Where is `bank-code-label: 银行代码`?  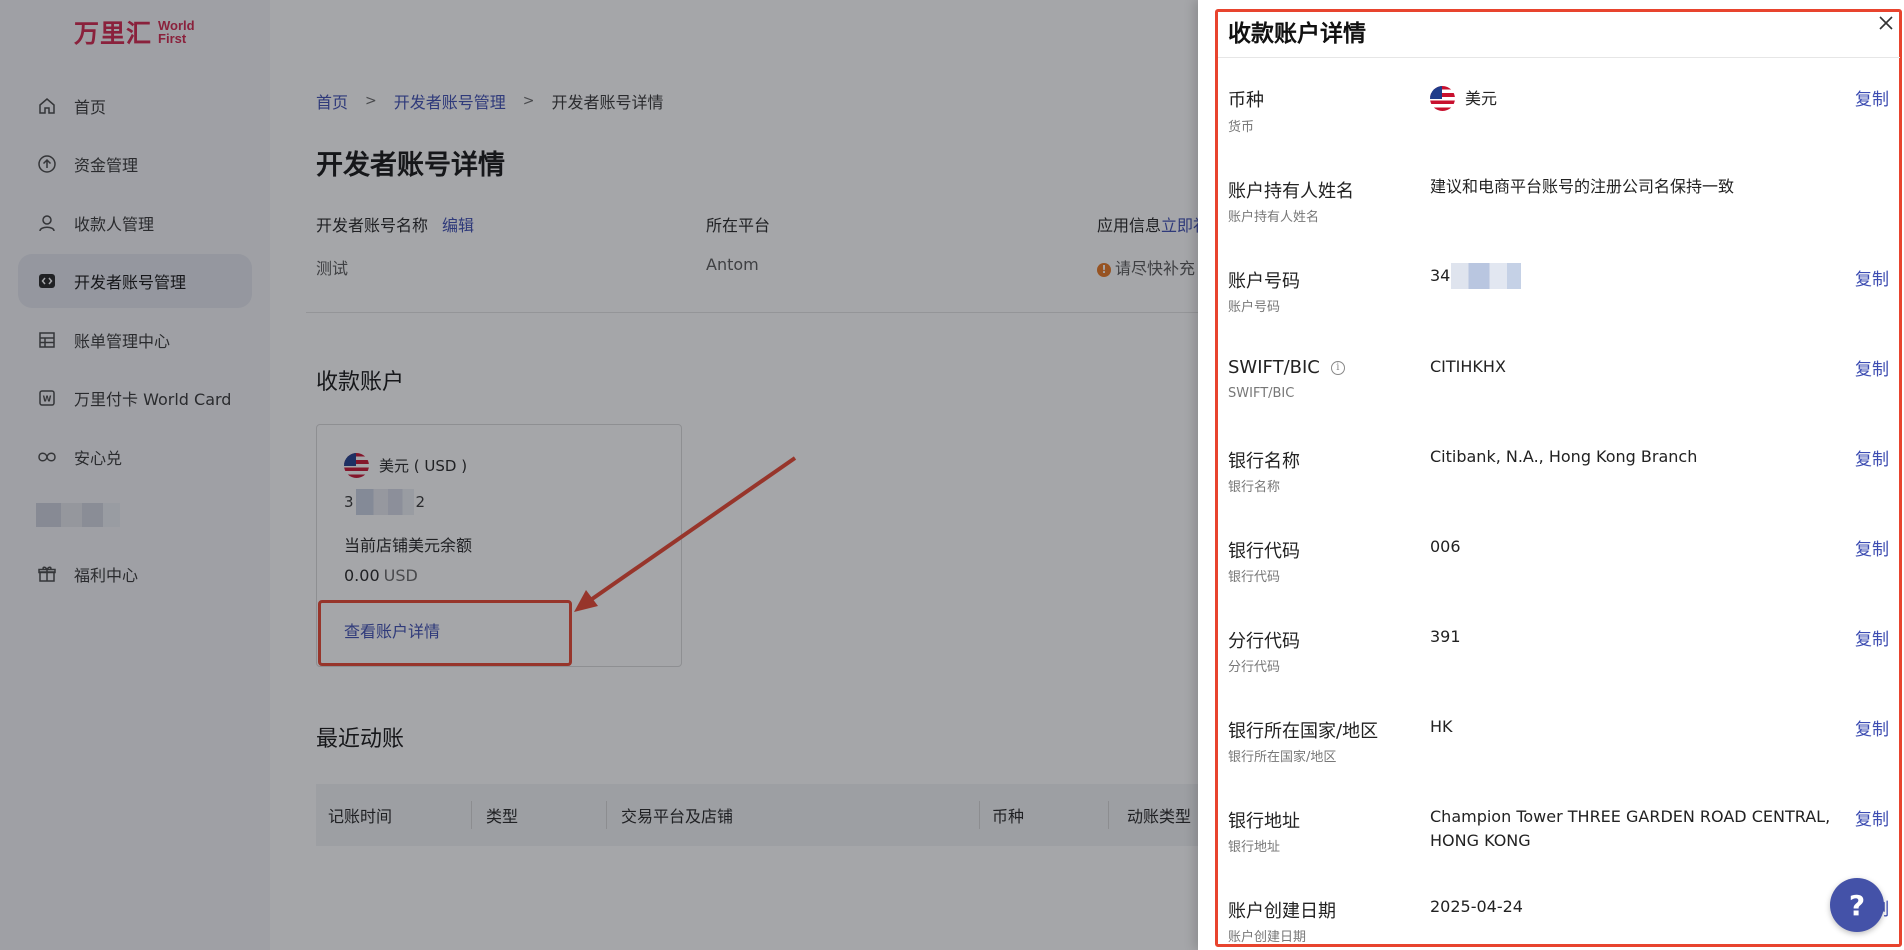 bank-code-label: 银行代码 is located at coordinates (1264, 551).